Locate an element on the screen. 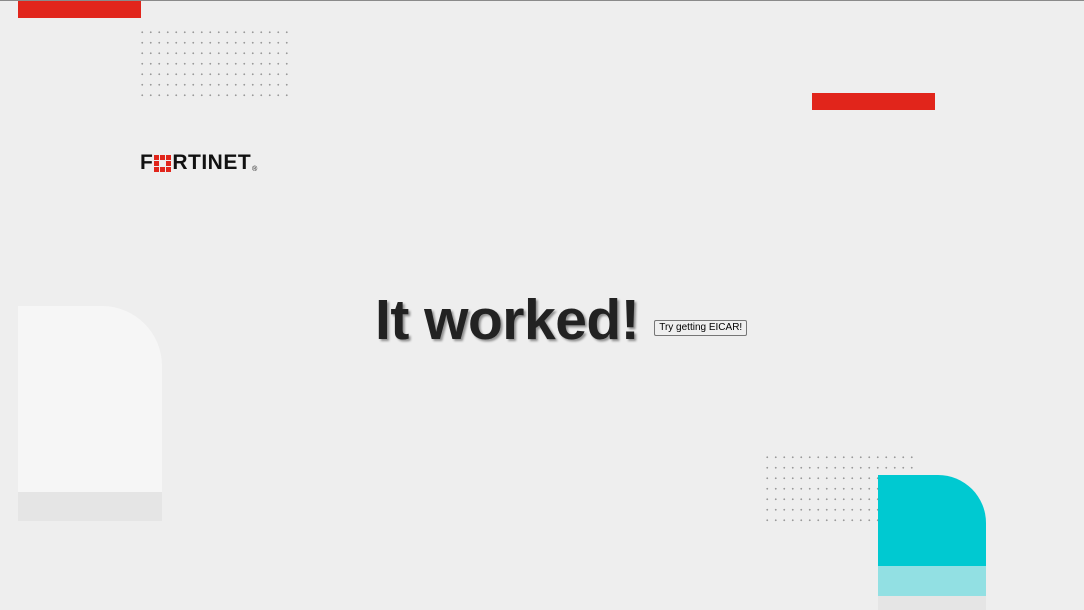 This screenshot has height=610, width=1084. decorative-shape-teal-light is located at coordinates (932, 581).